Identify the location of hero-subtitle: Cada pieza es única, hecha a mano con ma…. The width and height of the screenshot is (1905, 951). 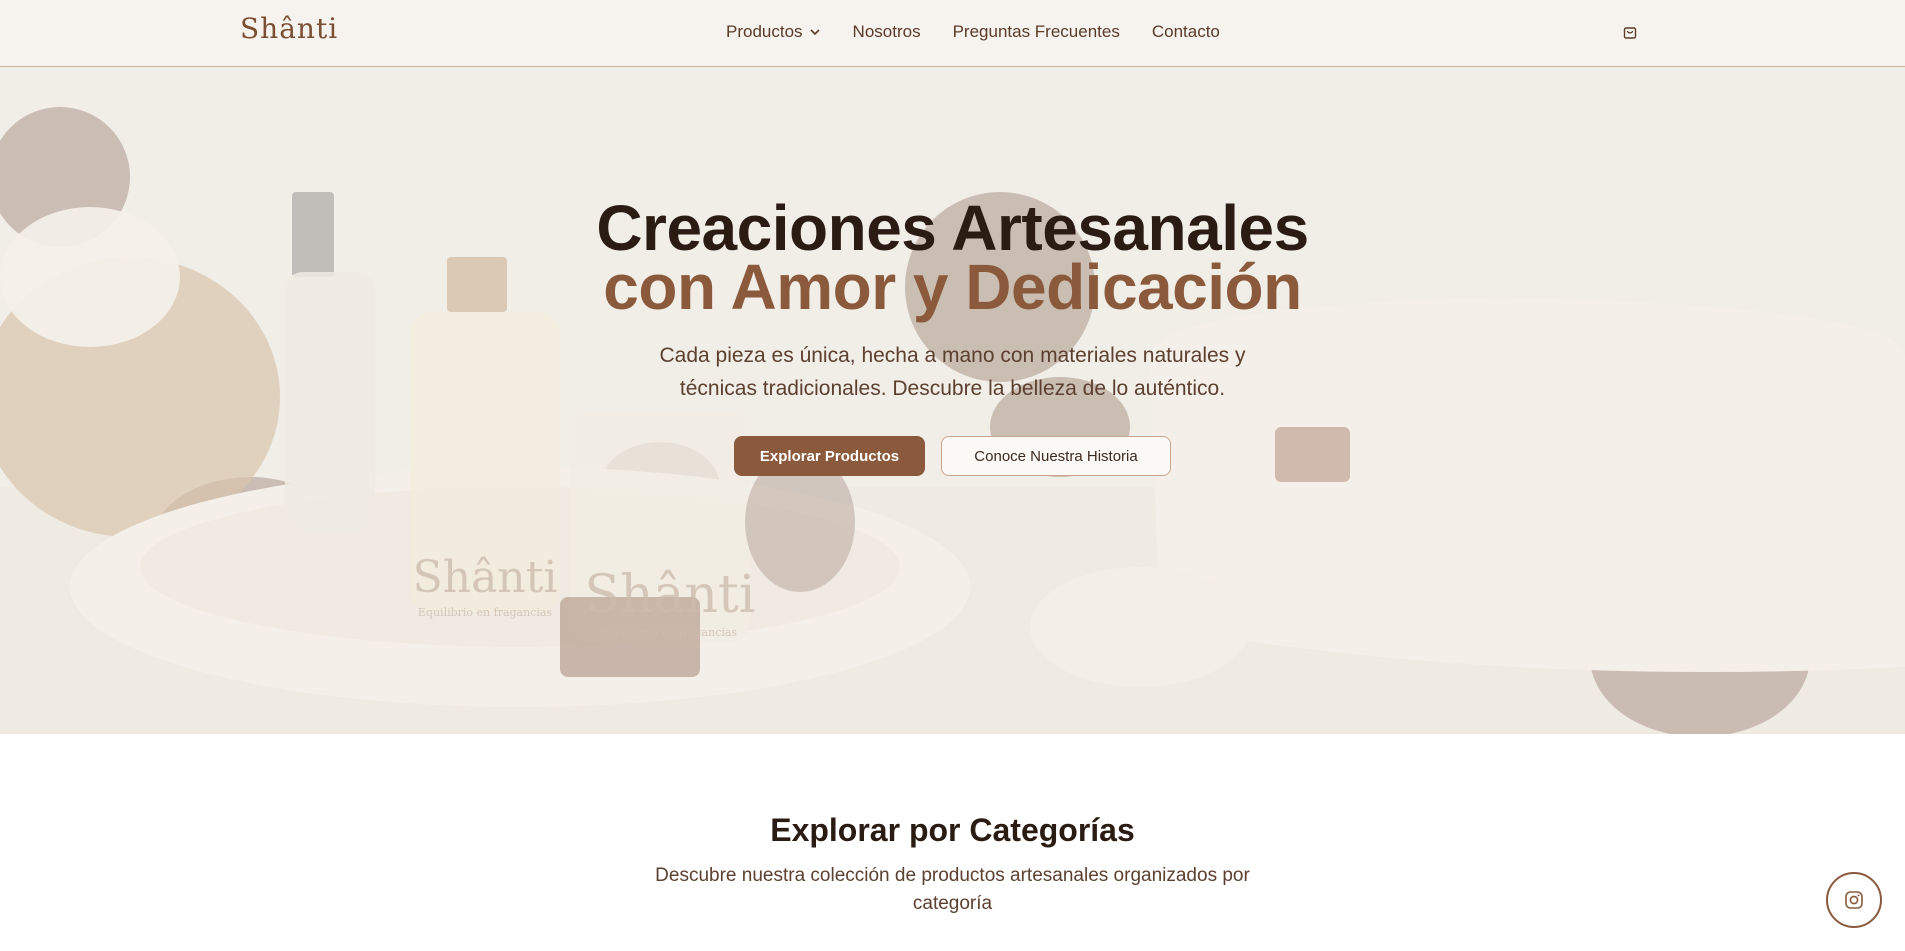
(952, 372).